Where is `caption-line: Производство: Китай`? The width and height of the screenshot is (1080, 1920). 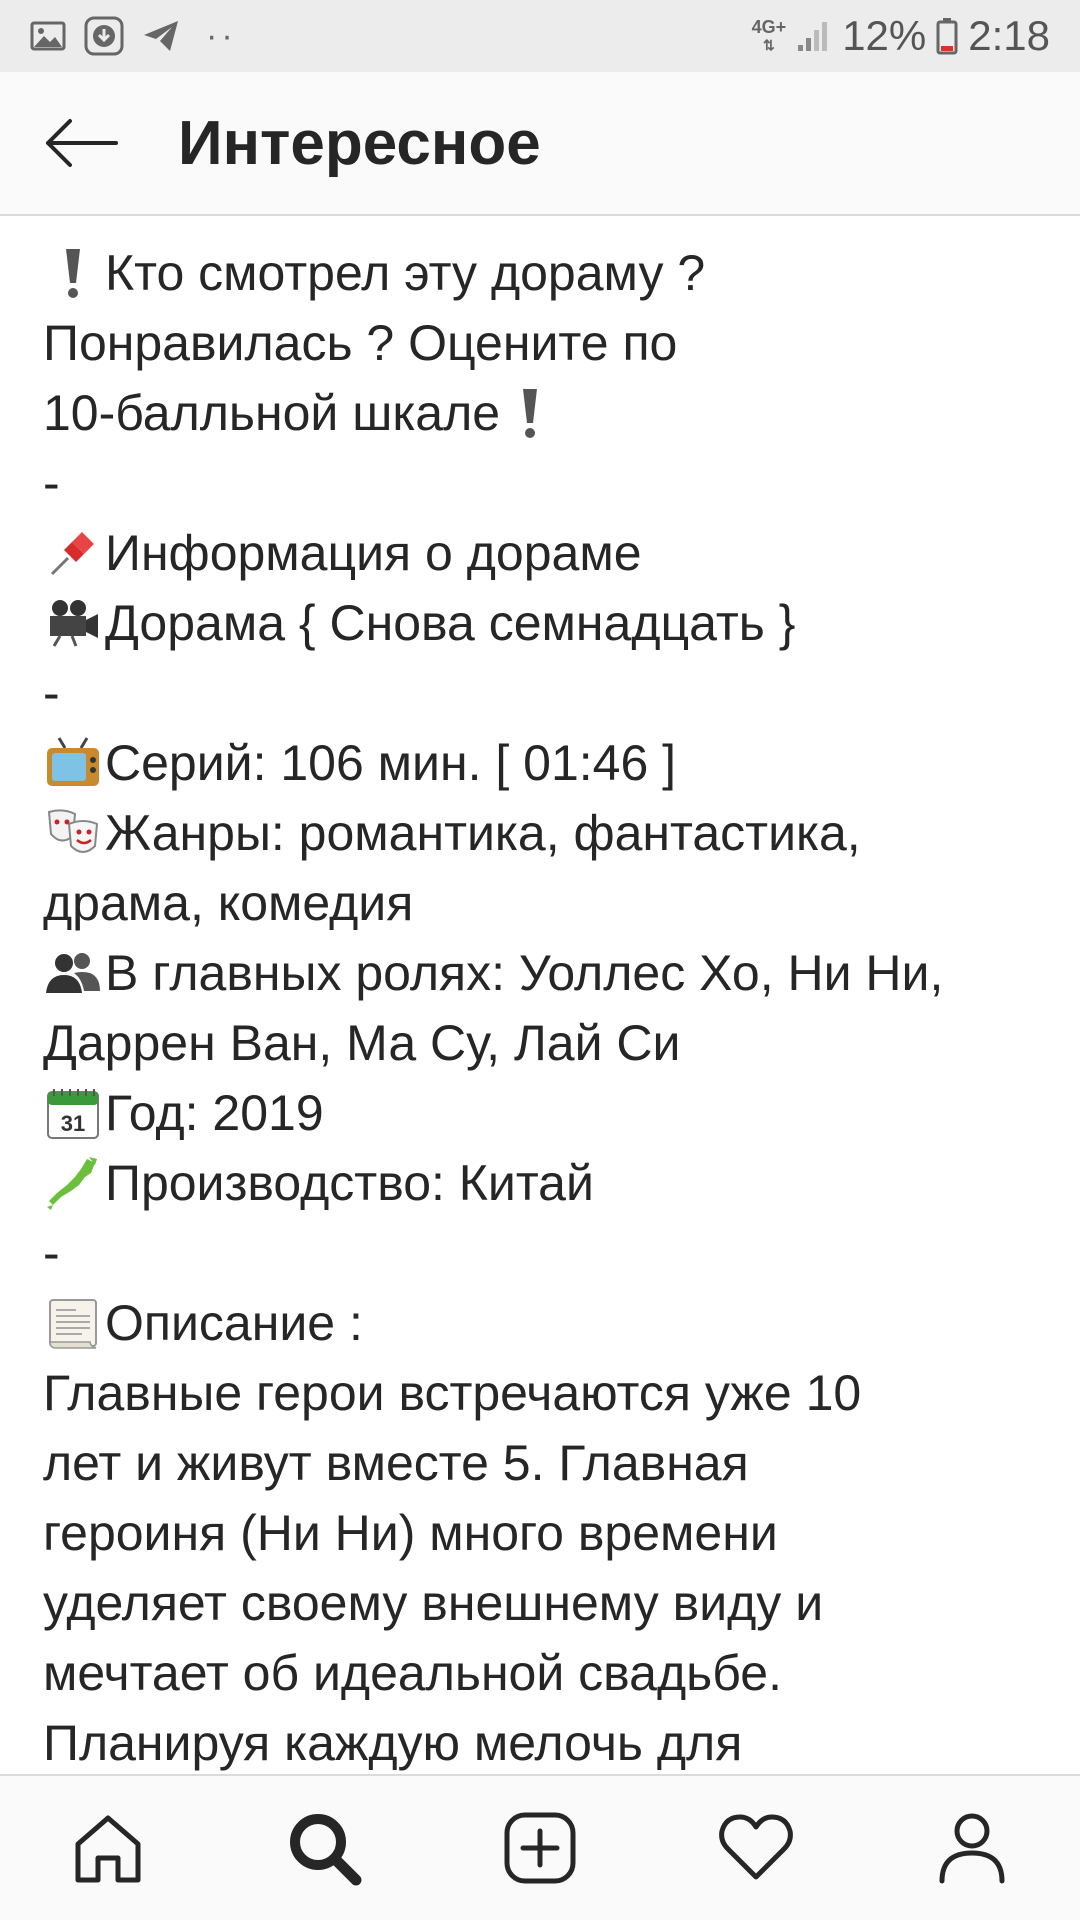
caption-line: Производство: Китай is located at coordinates (543, 1183).